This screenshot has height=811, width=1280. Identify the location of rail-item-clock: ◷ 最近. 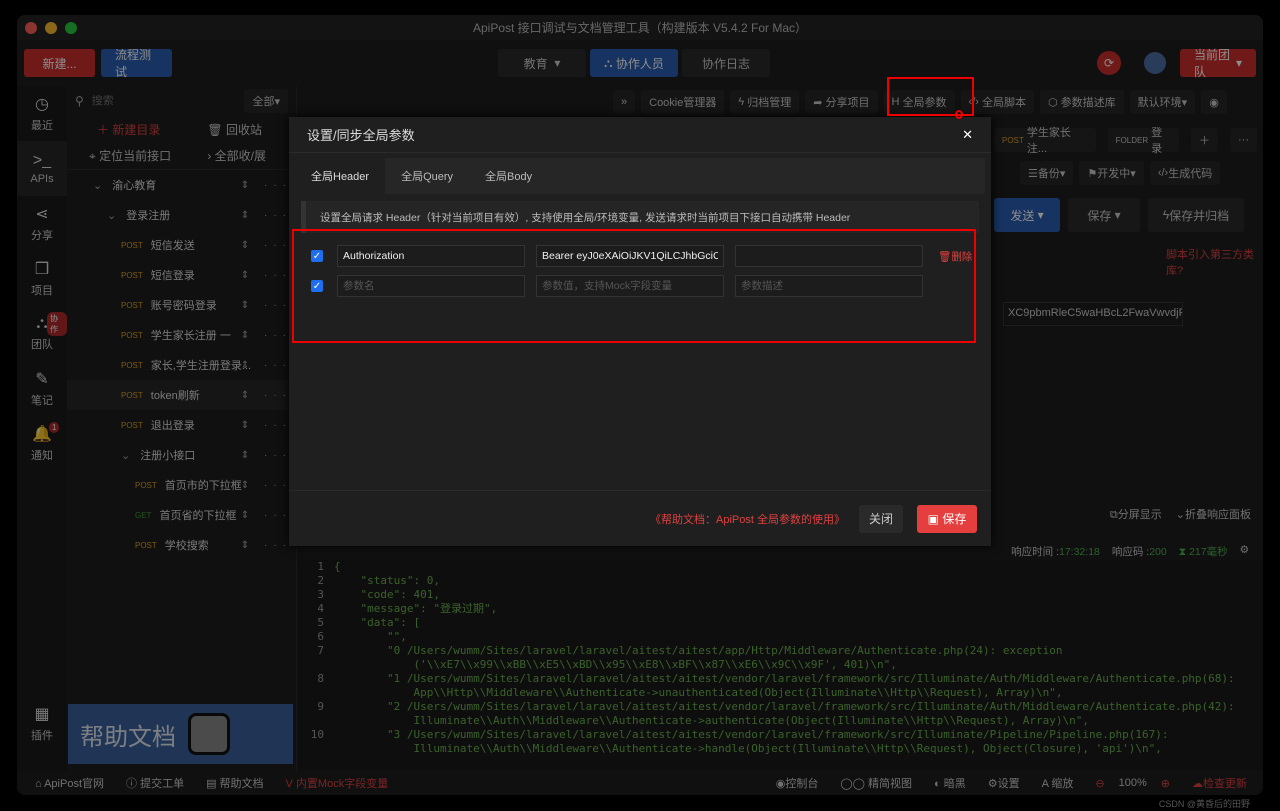
(42, 113).